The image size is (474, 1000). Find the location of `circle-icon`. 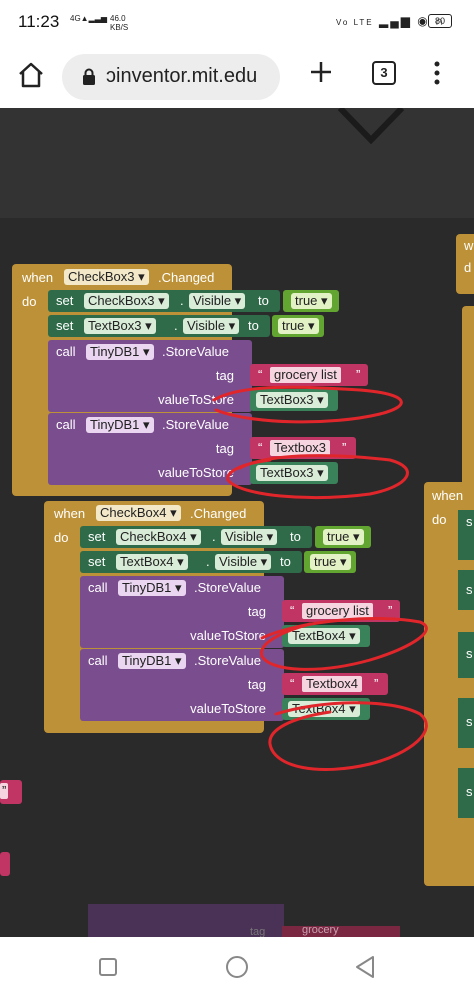

circle-icon is located at coordinates (237, 969).